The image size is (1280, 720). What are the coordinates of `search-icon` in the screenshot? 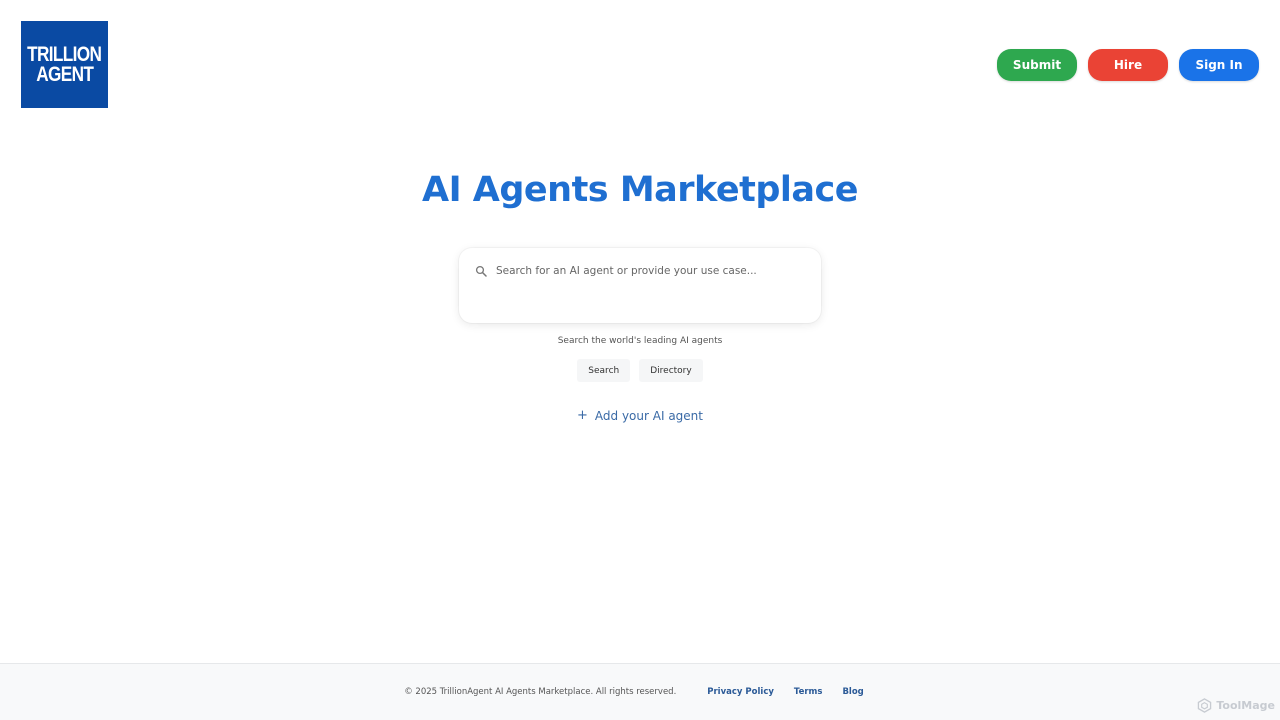 It's located at (481, 271).